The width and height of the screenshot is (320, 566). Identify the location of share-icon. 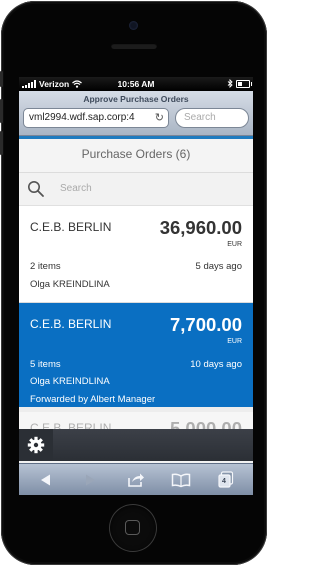
(136, 480).